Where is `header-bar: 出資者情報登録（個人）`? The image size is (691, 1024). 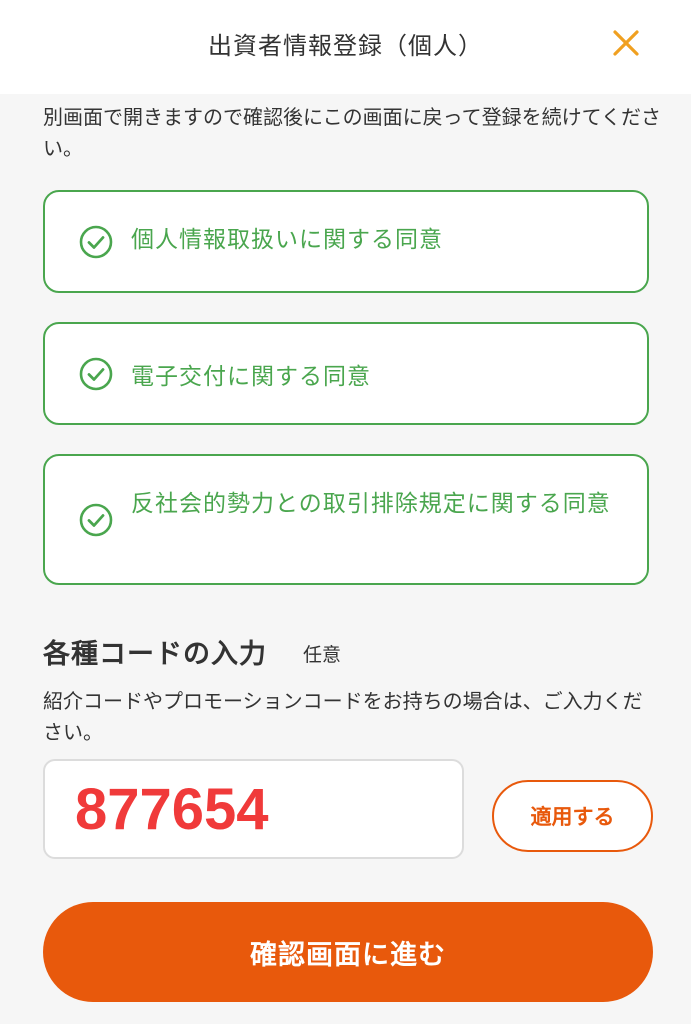
header-bar: 出資者情報登録（個人） is located at coordinates (345, 47).